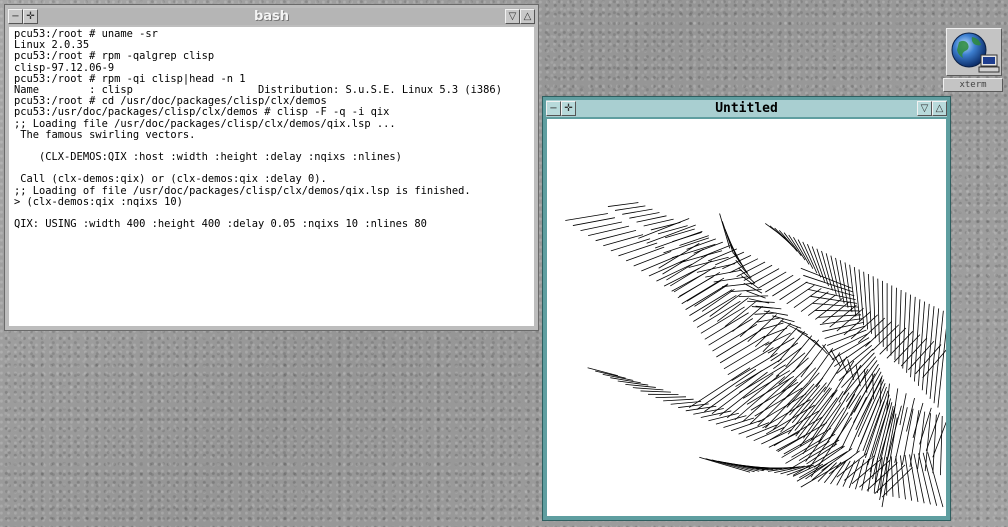 The width and height of the screenshot is (1008, 527). Describe the element at coordinates (746, 108) in the screenshot. I see `qix-titlebar: − ✛ Untitled ▽ △` at that location.